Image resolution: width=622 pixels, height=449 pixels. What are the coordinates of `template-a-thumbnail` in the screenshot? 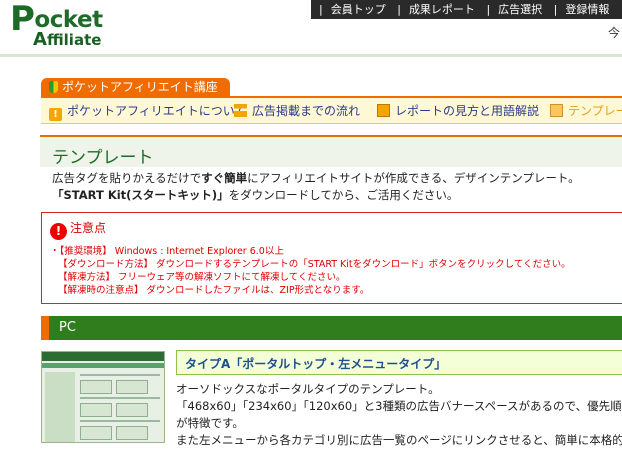 It's located at (103, 397).